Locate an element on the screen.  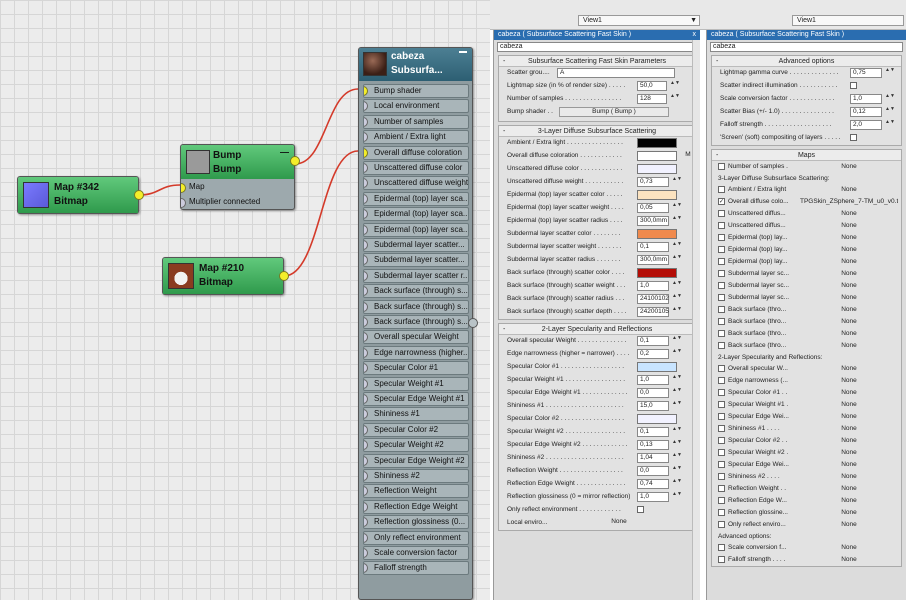
view-selector-left: View1 ▼ is located at coordinates (639, 20).